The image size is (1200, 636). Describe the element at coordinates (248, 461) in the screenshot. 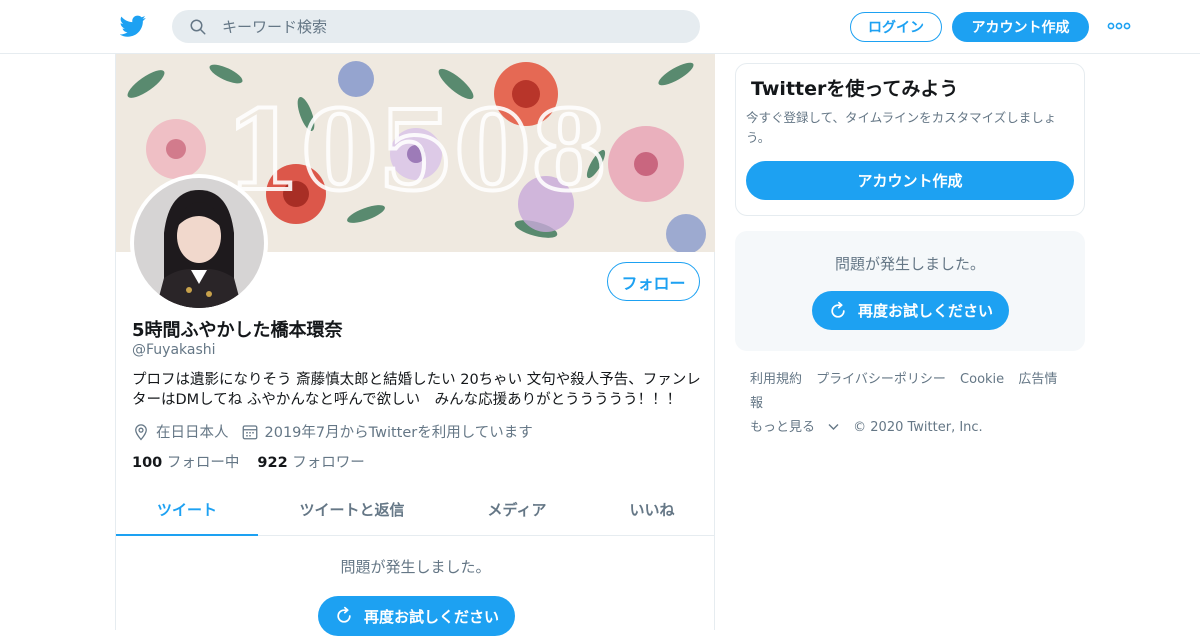

I see `profile-stats: 100 フォロー中 922 フォロワー` at that location.